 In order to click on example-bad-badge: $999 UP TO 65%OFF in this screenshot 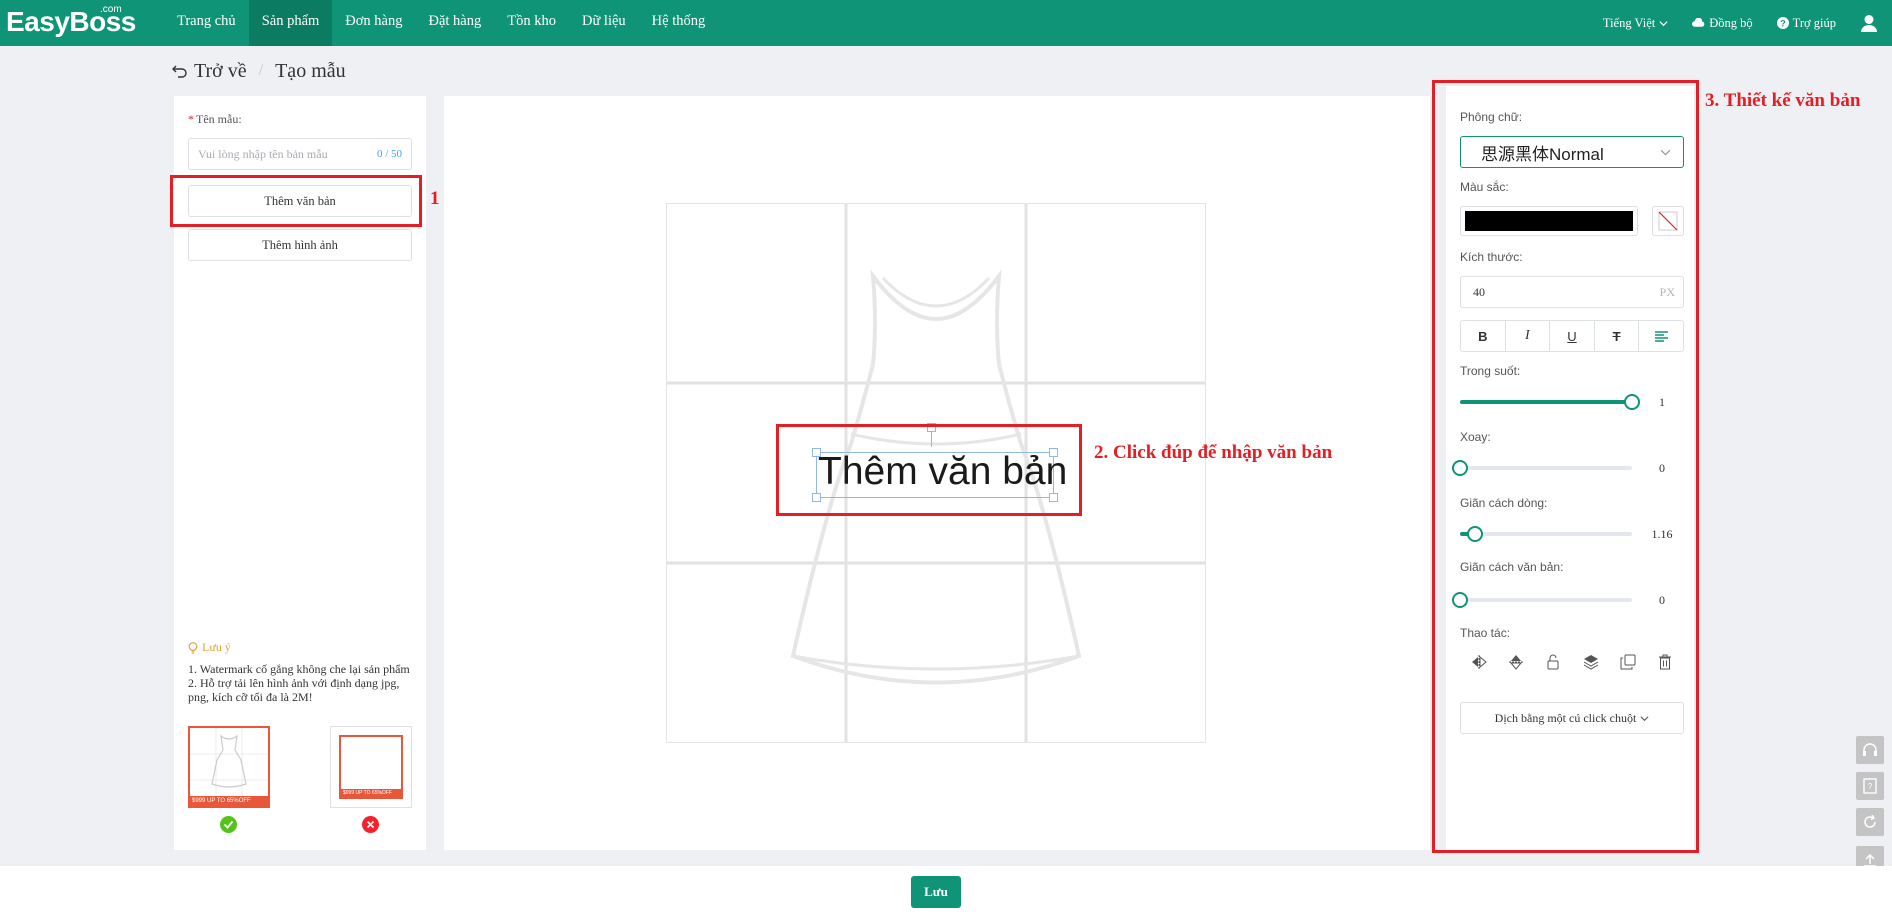, I will do `click(371, 793)`.